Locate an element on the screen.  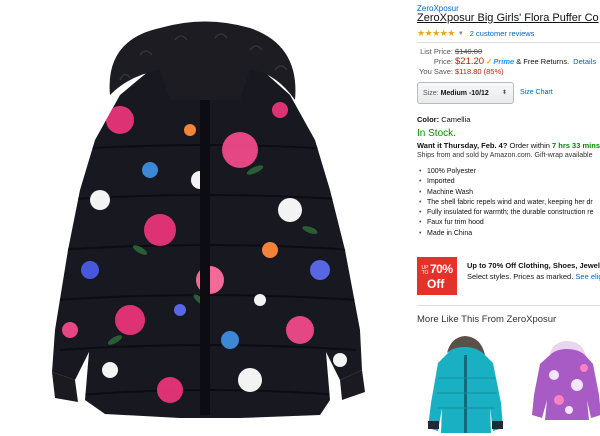
size-selected-value: Medium -10/12 is located at coordinates (464, 93).